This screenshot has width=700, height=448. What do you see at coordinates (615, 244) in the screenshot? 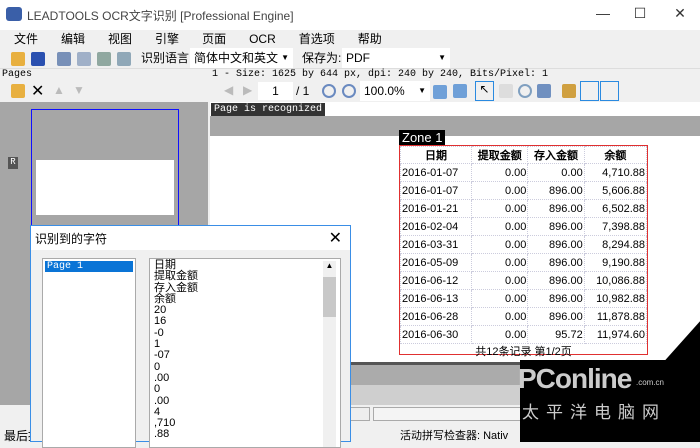
I see `table-cell: 8,294.88` at bounding box center [615, 244].